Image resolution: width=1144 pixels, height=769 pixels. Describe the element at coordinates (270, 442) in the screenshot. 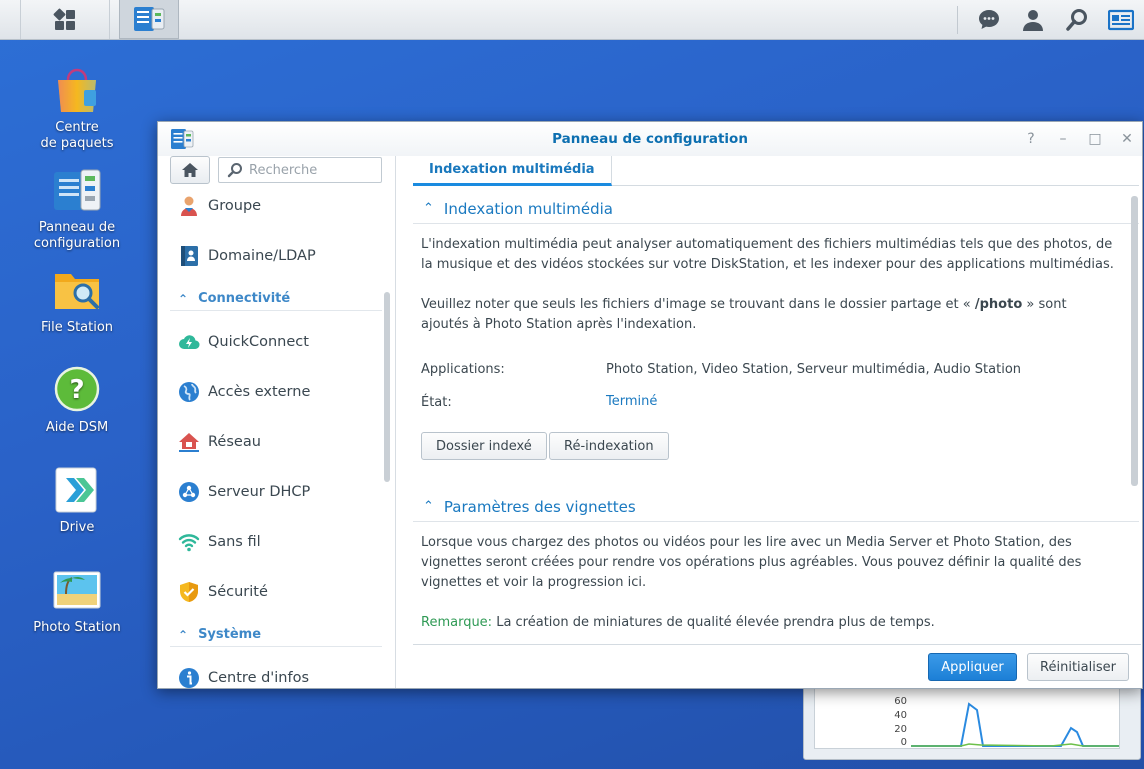

I see `sidebar-item-reseau: Réseau` at that location.